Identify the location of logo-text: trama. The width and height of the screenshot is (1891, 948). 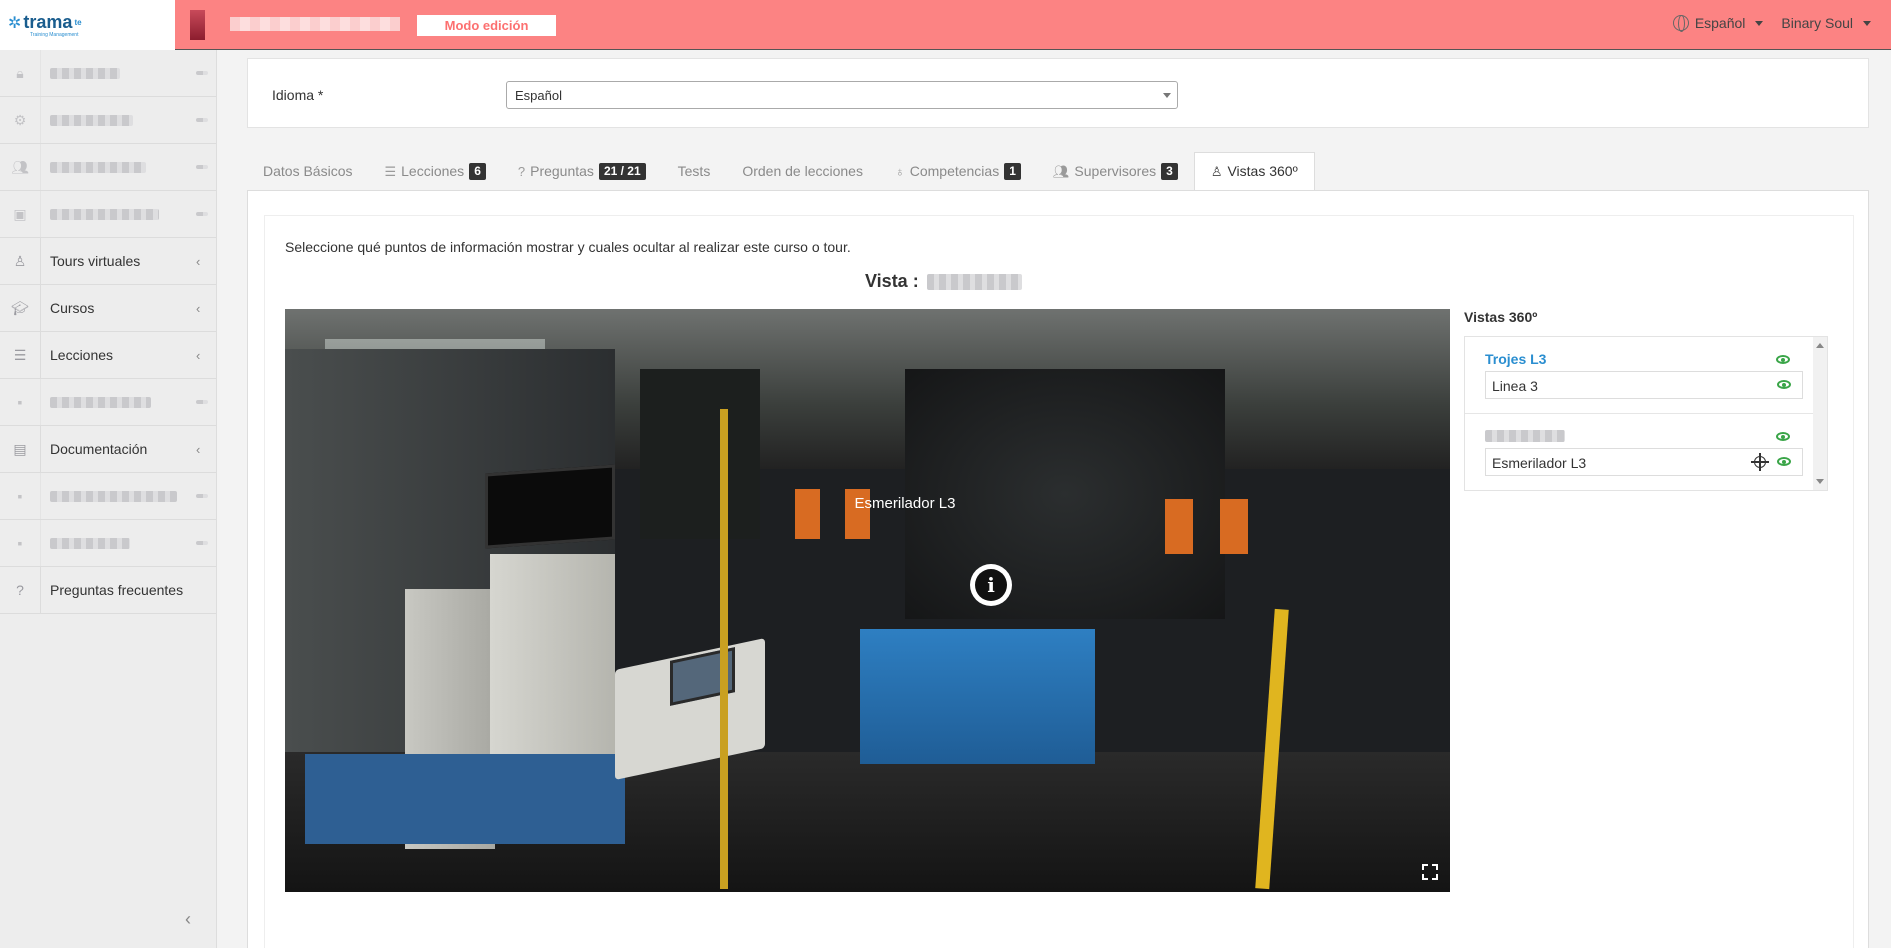
(48, 22).